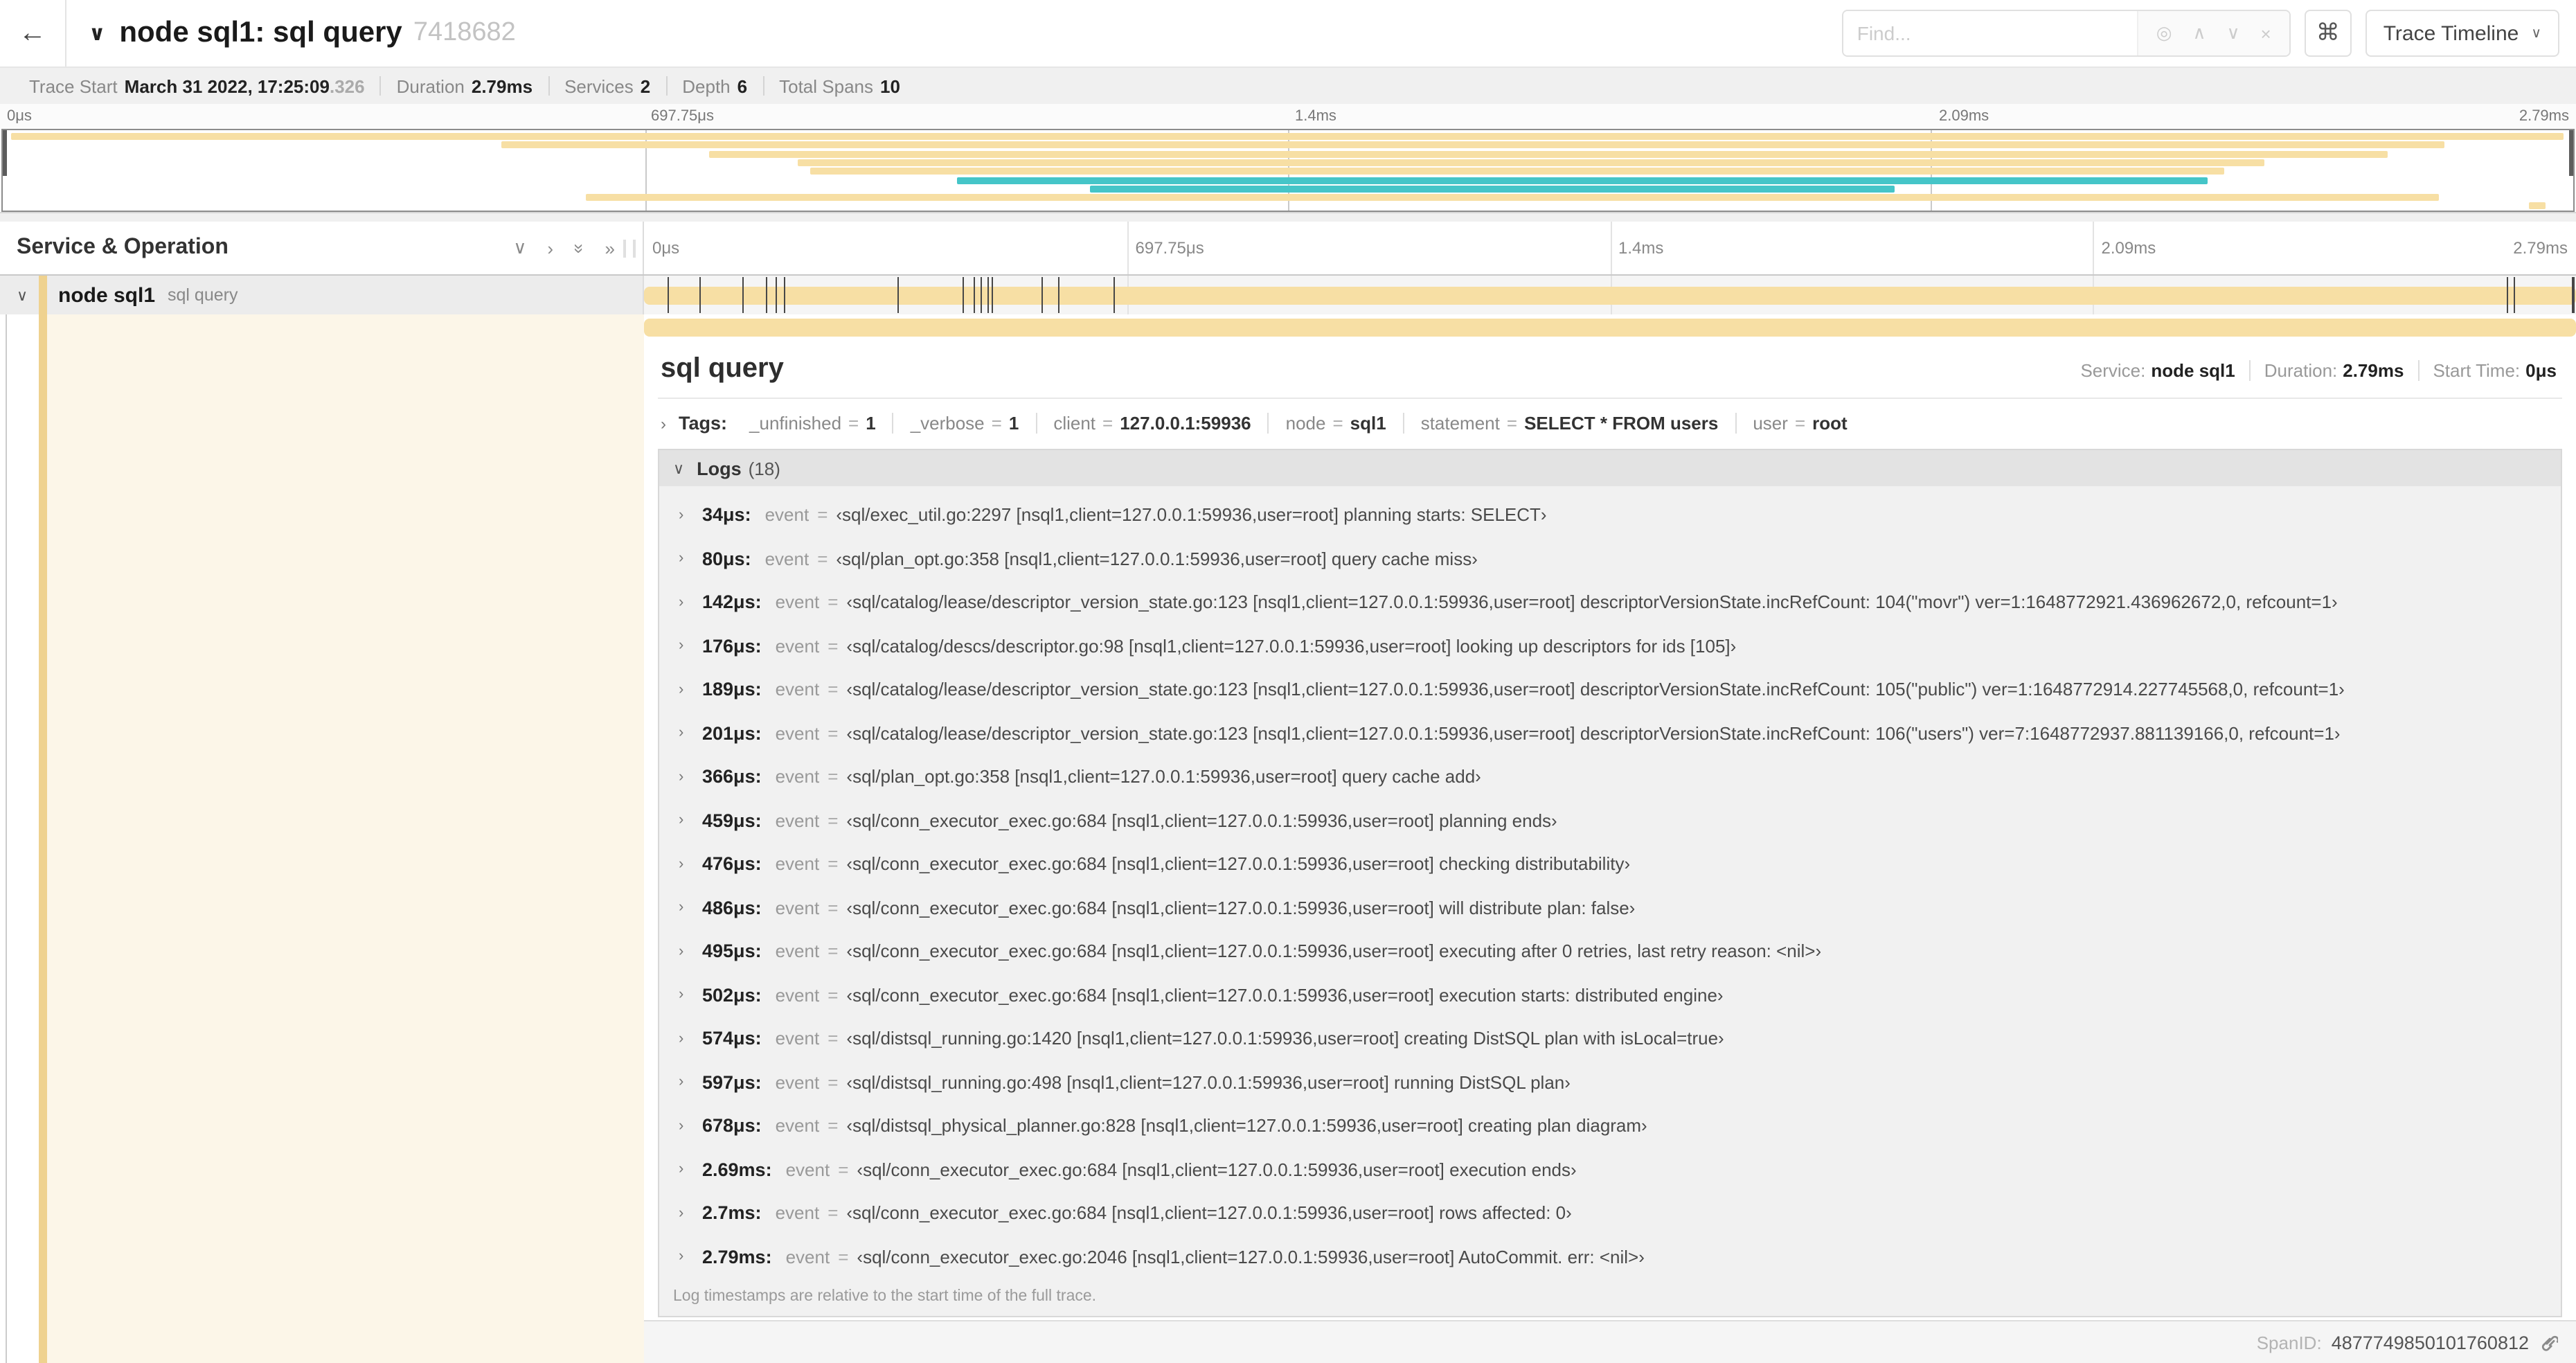 The height and width of the screenshot is (1363, 2576). Describe the element at coordinates (33, 33) in the screenshot. I see `back-button: ←` at that location.